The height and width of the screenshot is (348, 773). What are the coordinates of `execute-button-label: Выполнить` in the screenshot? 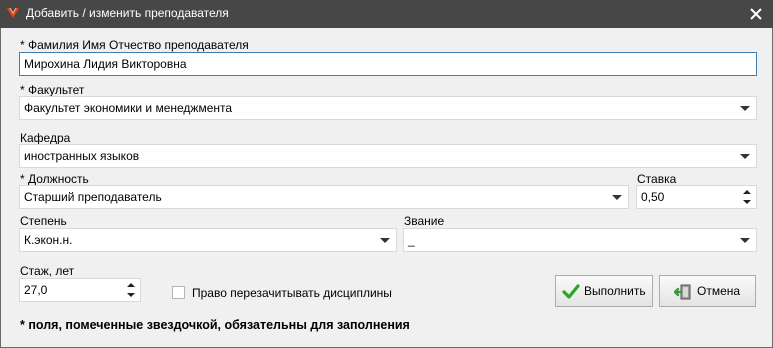 It's located at (615, 291).